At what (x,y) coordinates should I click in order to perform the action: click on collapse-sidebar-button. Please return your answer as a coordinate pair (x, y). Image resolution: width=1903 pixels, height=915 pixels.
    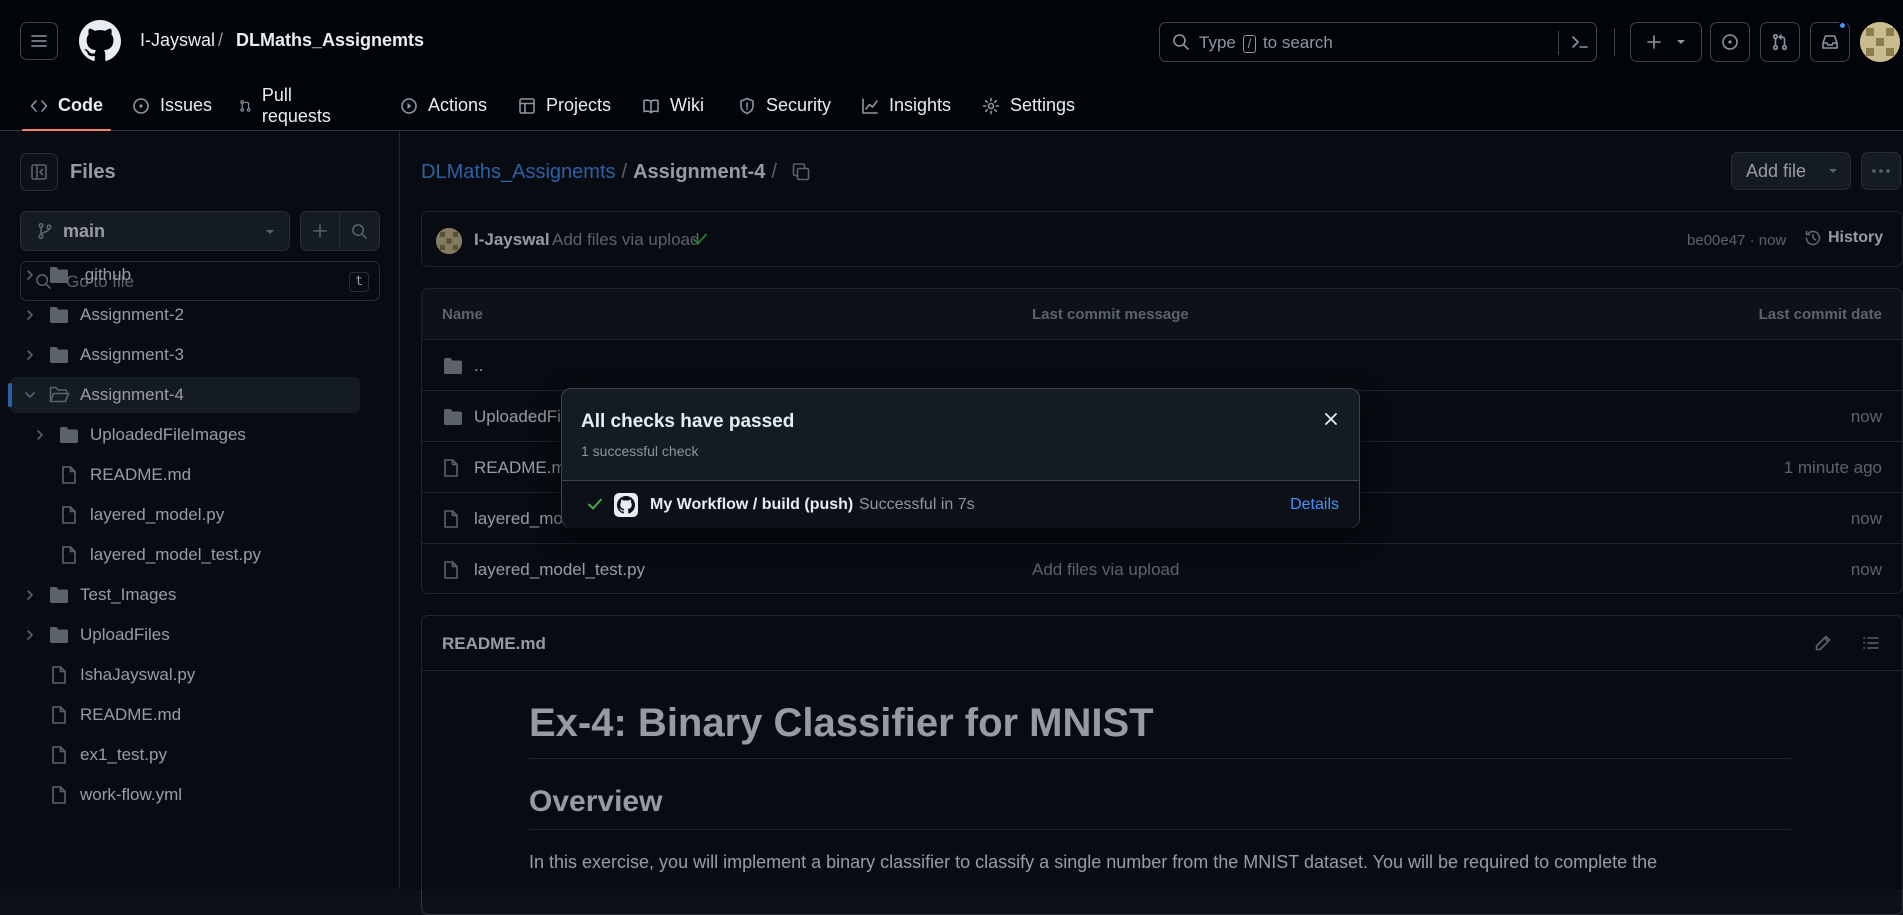
    Looking at the image, I should click on (39, 172).